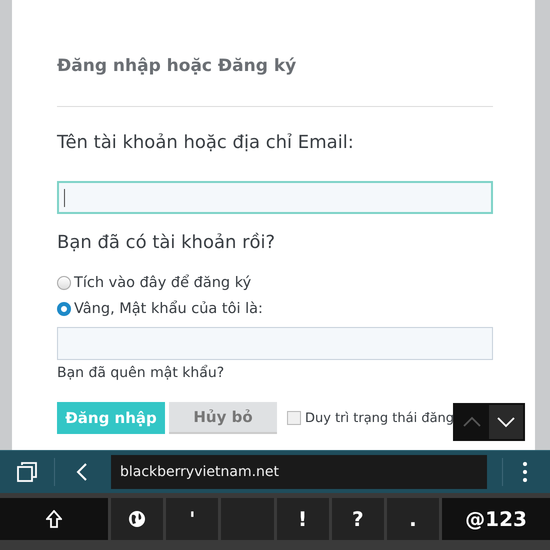 This screenshot has height=550, width=550. I want to click on radio-label: Vâng, Mật khẩu của tôi là:, so click(168, 309).